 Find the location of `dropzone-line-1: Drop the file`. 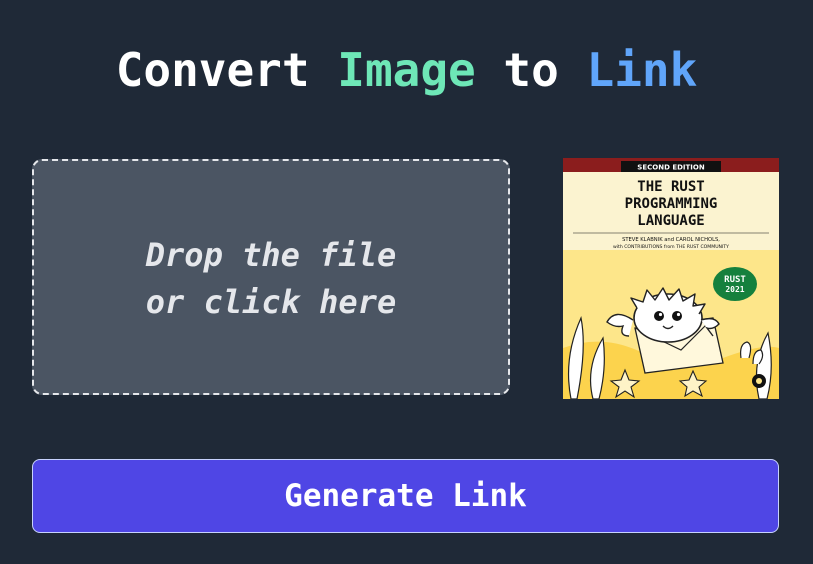

dropzone-line-1: Drop the file is located at coordinates (271, 255).